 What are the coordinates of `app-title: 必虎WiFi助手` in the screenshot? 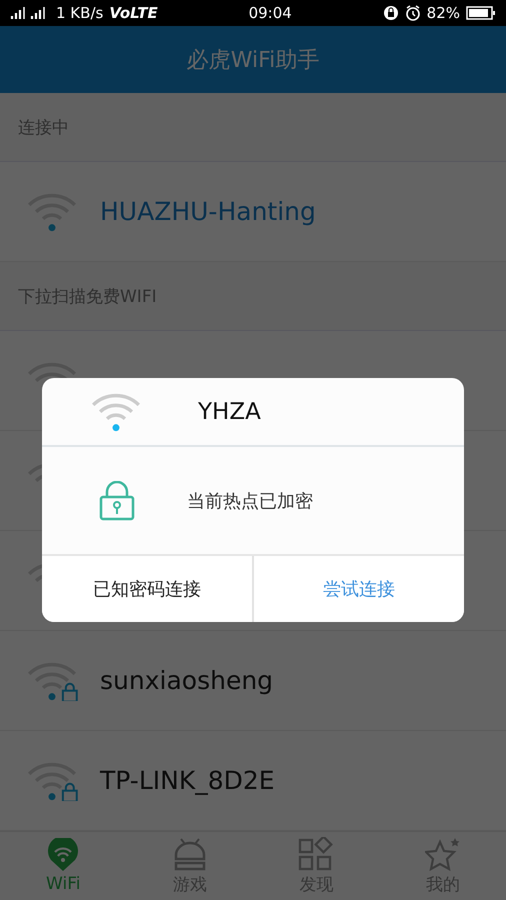 It's located at (253, 60).